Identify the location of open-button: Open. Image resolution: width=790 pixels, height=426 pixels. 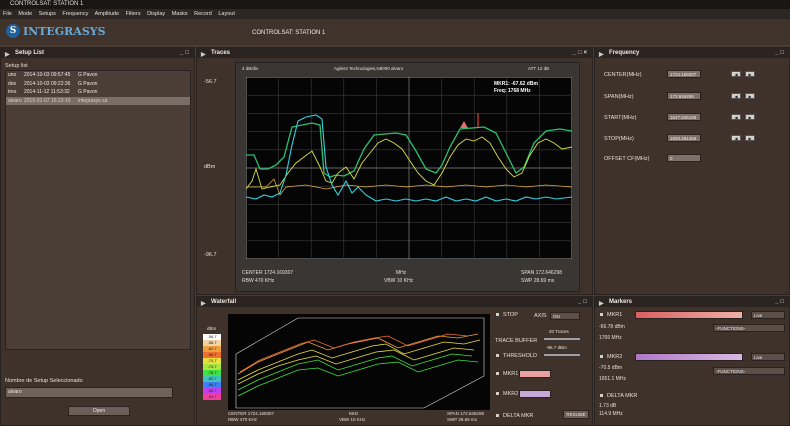
(99, 411).